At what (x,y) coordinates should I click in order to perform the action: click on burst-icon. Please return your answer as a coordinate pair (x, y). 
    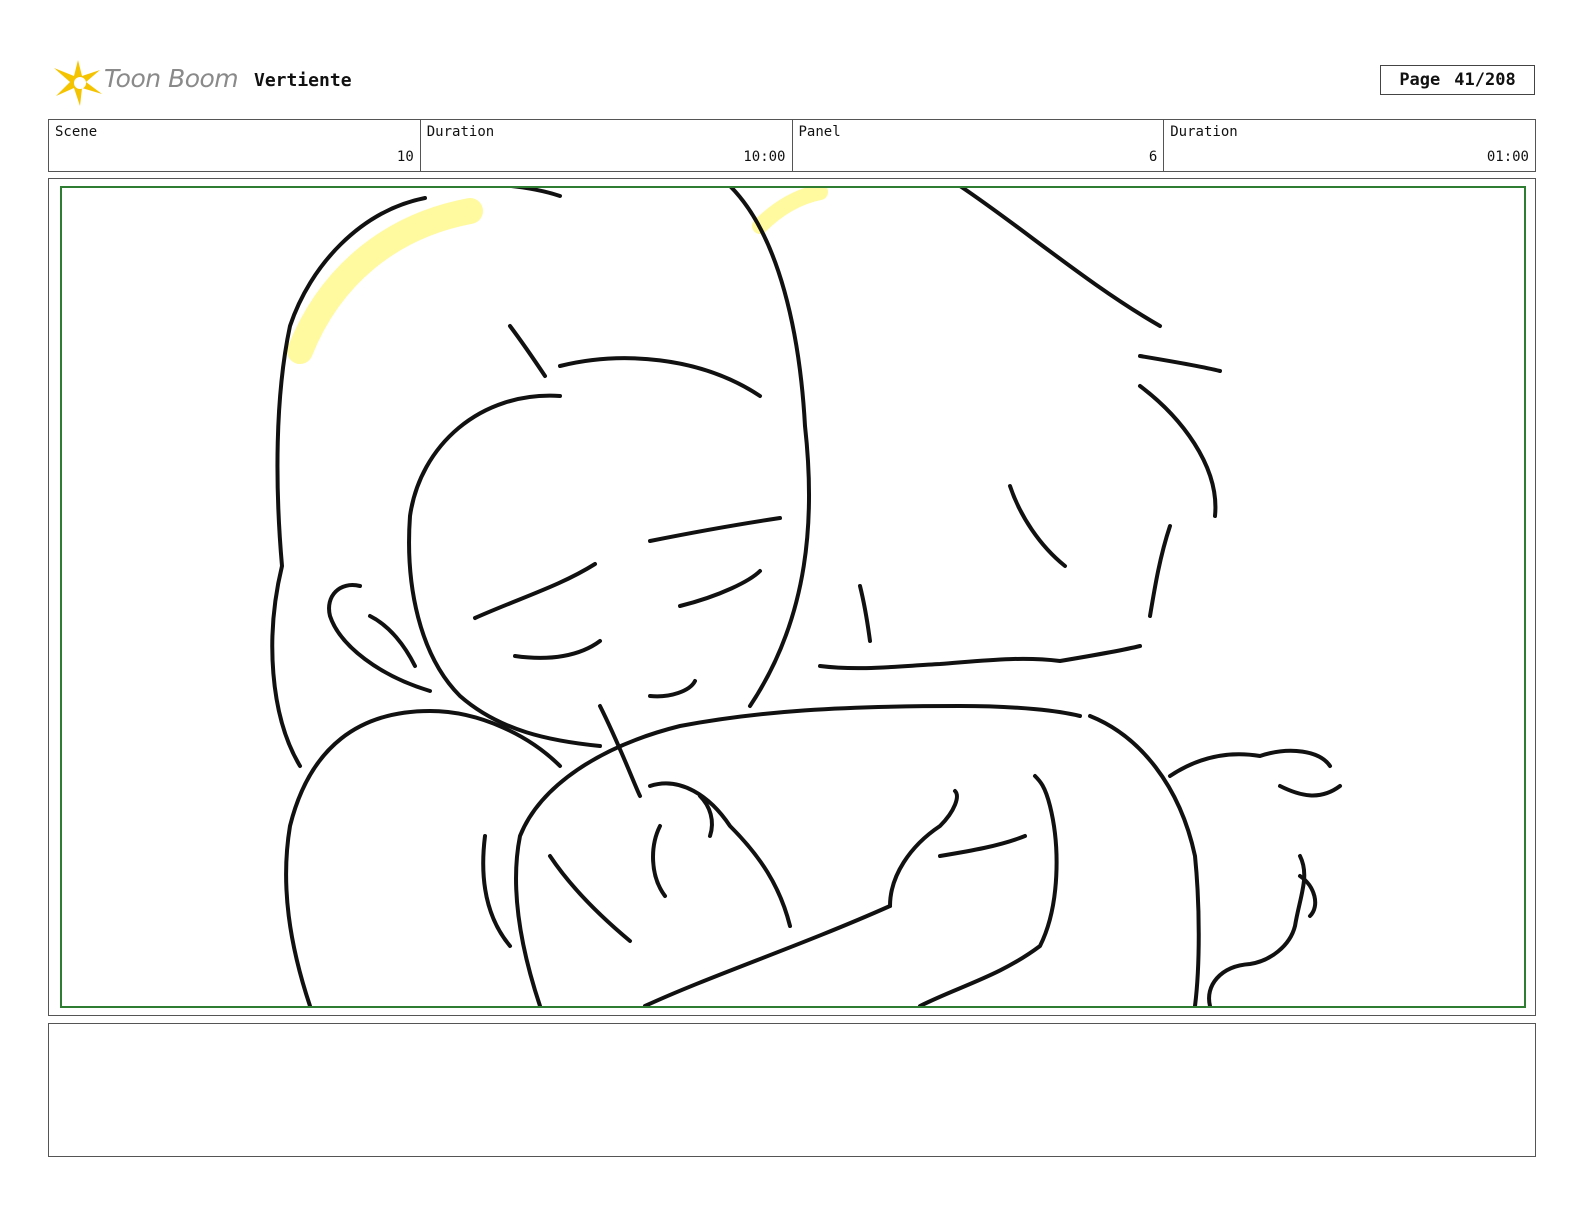
    Looking at the image, I should click on (78, 83).